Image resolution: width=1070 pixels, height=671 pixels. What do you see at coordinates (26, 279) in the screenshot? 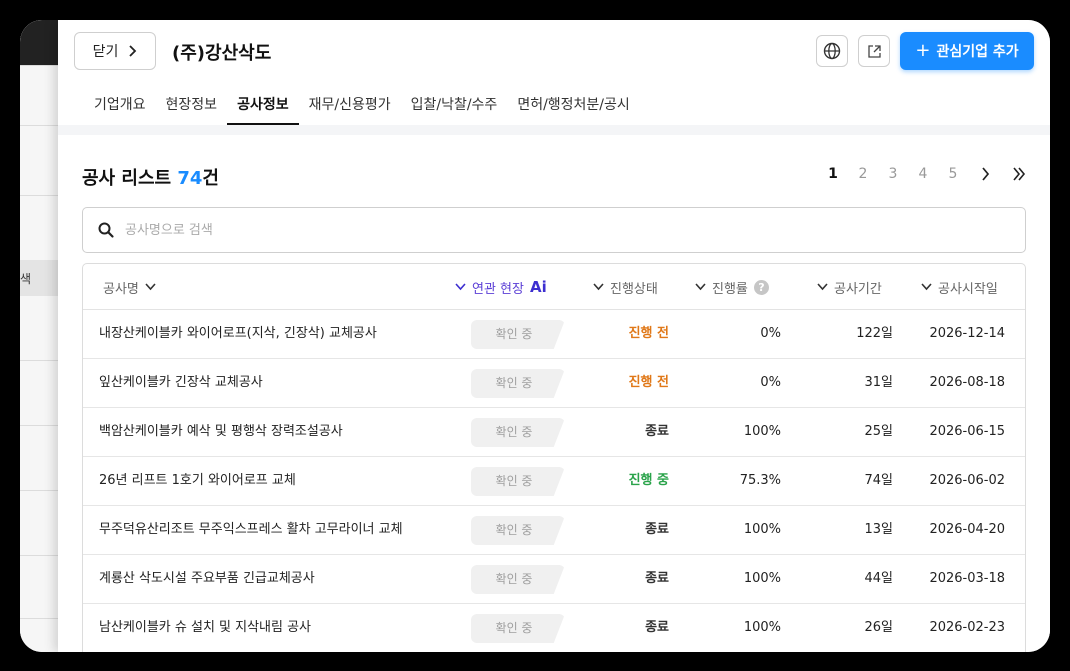
I see `background-selected-item-label: 색` at bounding box center [26, 279].